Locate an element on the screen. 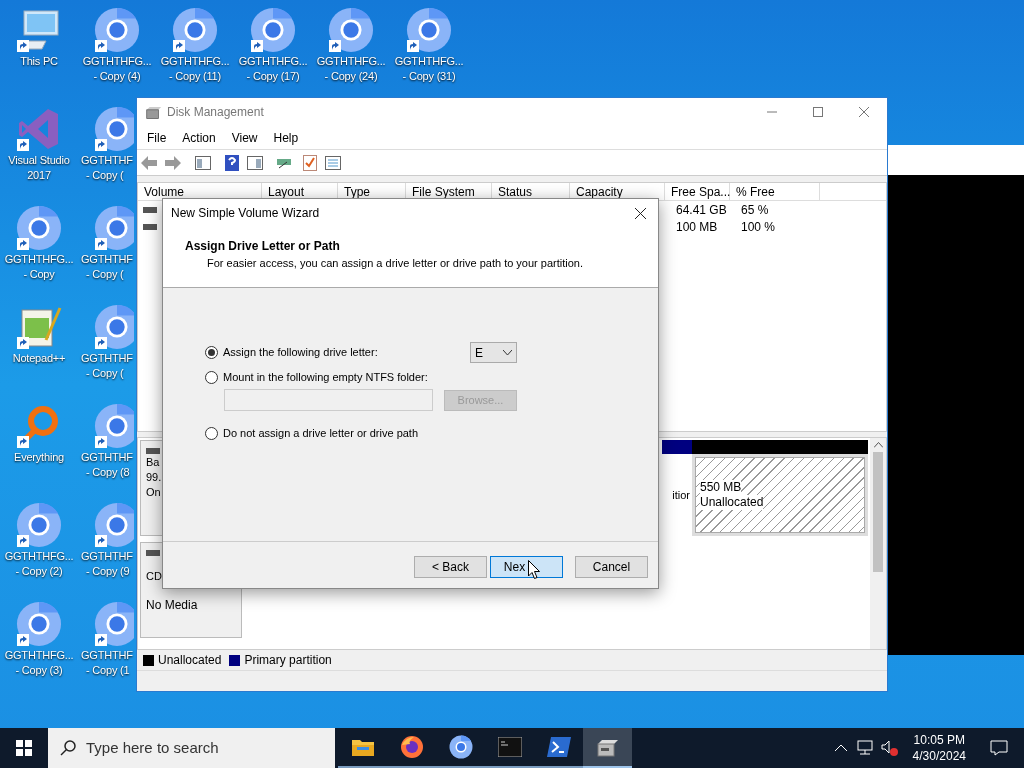 This screenshot has height=768, width=1024. menu-item: File is located at coordinates (157, 137).